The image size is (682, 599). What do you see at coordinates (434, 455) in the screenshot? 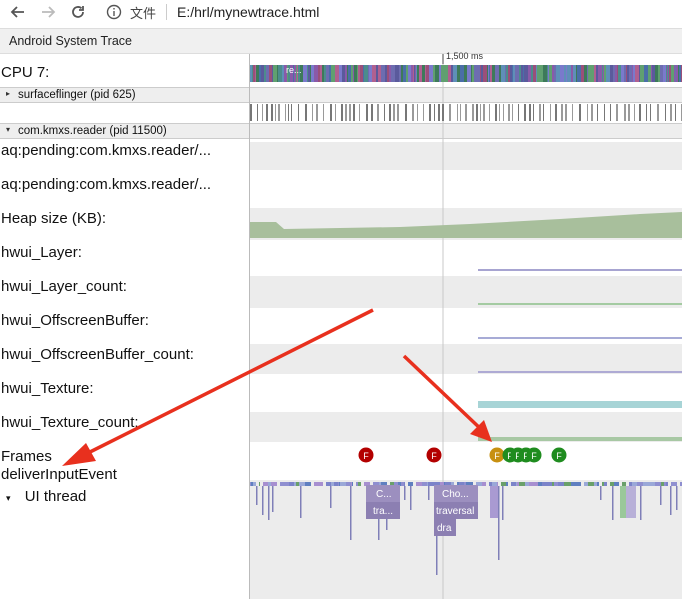
I see `frame-marker-red: F` at bounding box center [434, 455].